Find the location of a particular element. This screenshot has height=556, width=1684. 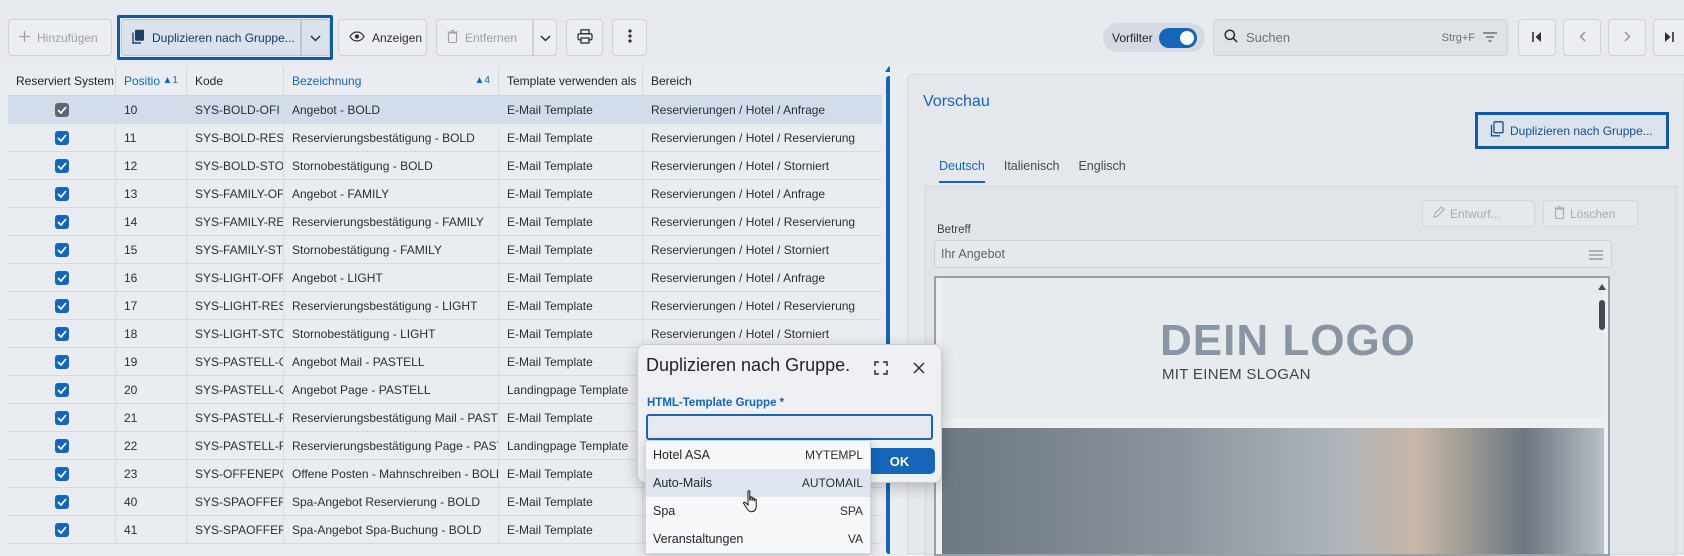

column-header-code: Kode is located at coordinates (235, 81).